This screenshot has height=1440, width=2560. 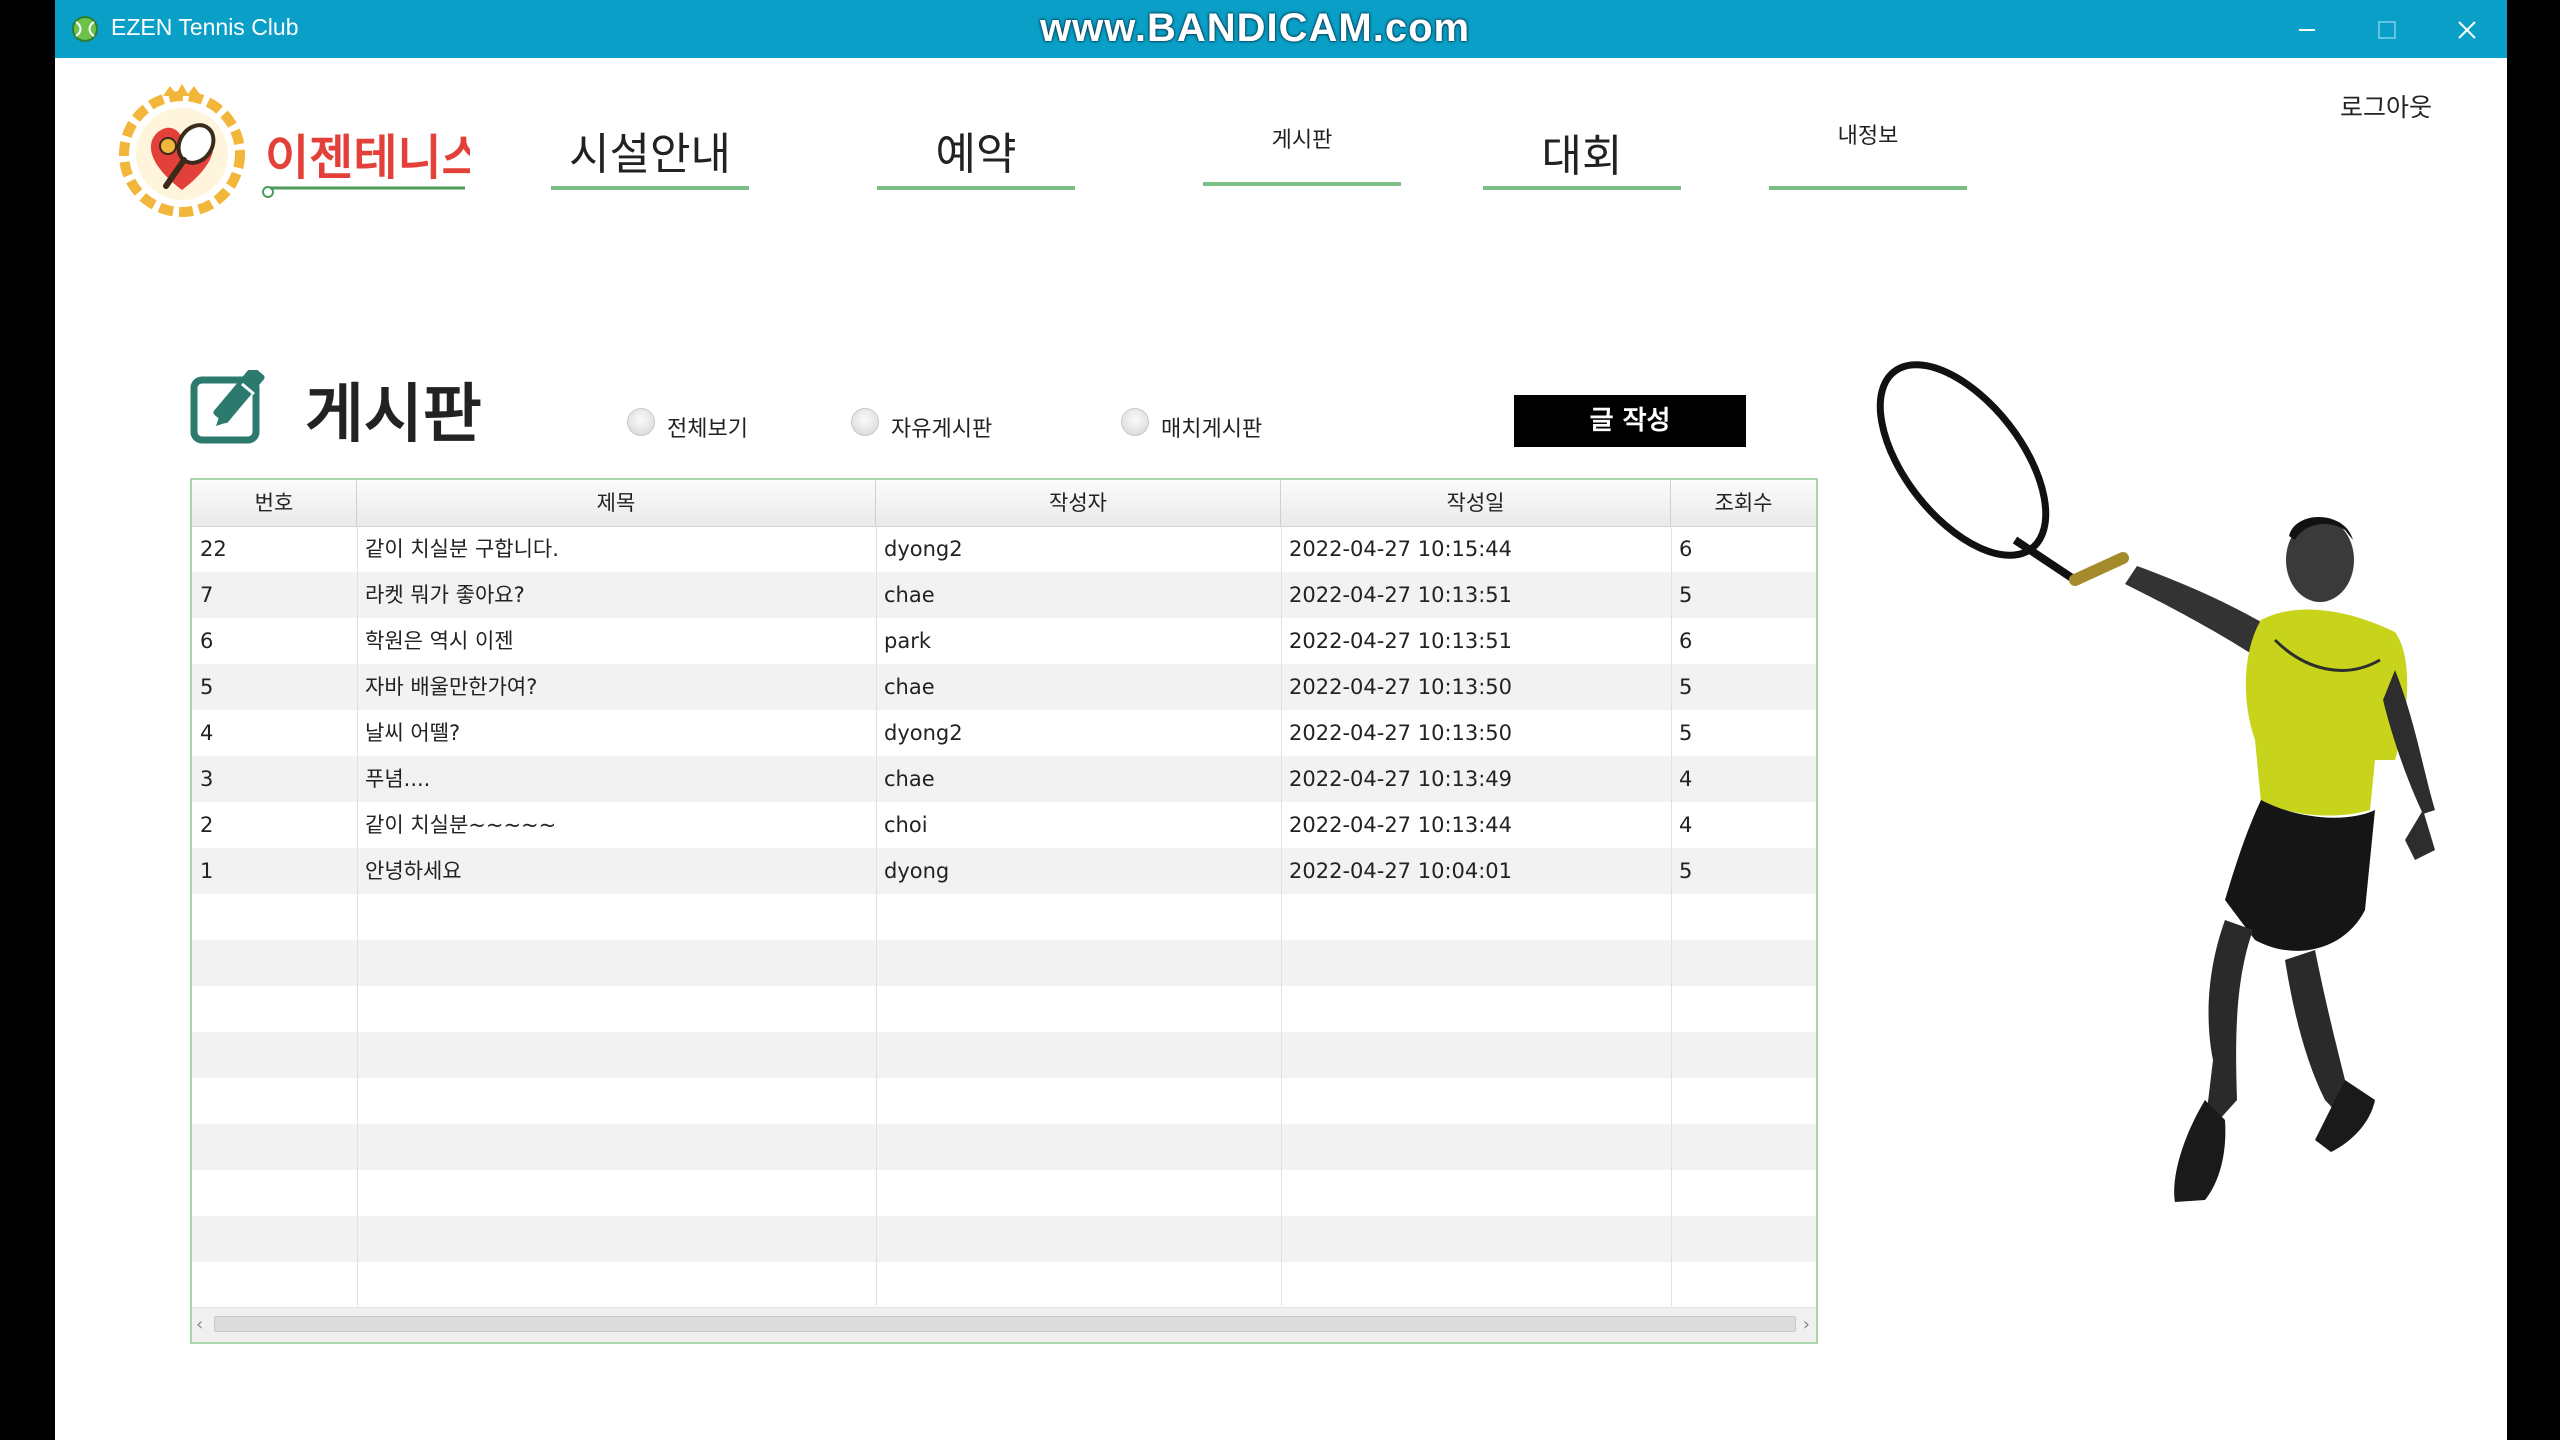 I want to click on window-title: EZEN Tennis Club, so click(x=205, y=27).